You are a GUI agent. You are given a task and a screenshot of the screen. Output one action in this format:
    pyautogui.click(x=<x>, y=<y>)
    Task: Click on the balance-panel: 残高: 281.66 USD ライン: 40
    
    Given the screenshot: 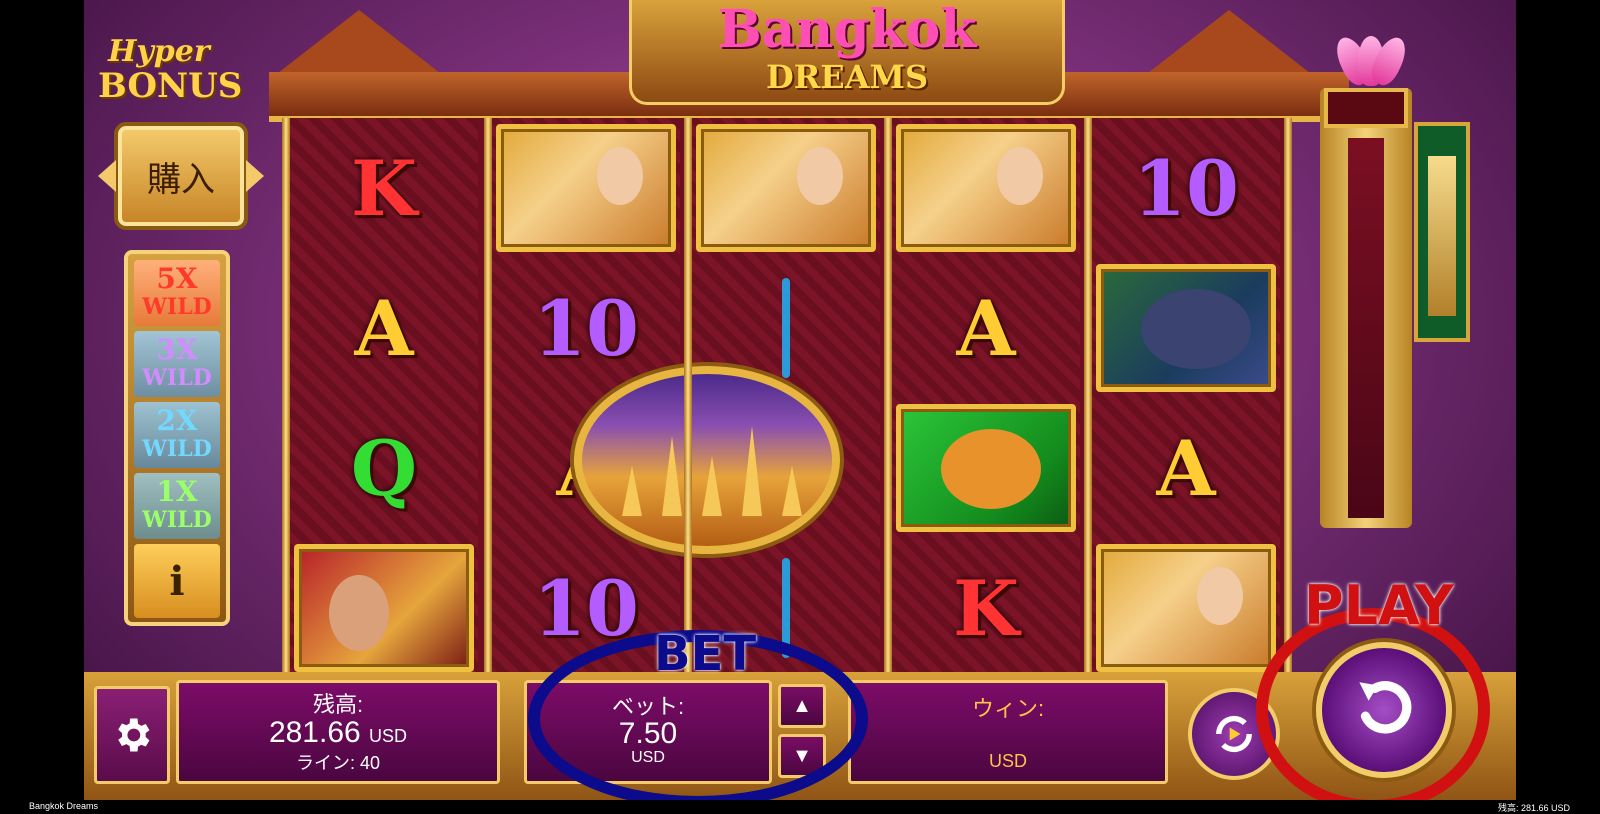 What is the action you would take?
    pyautogui.click(x=338, y=732)
    